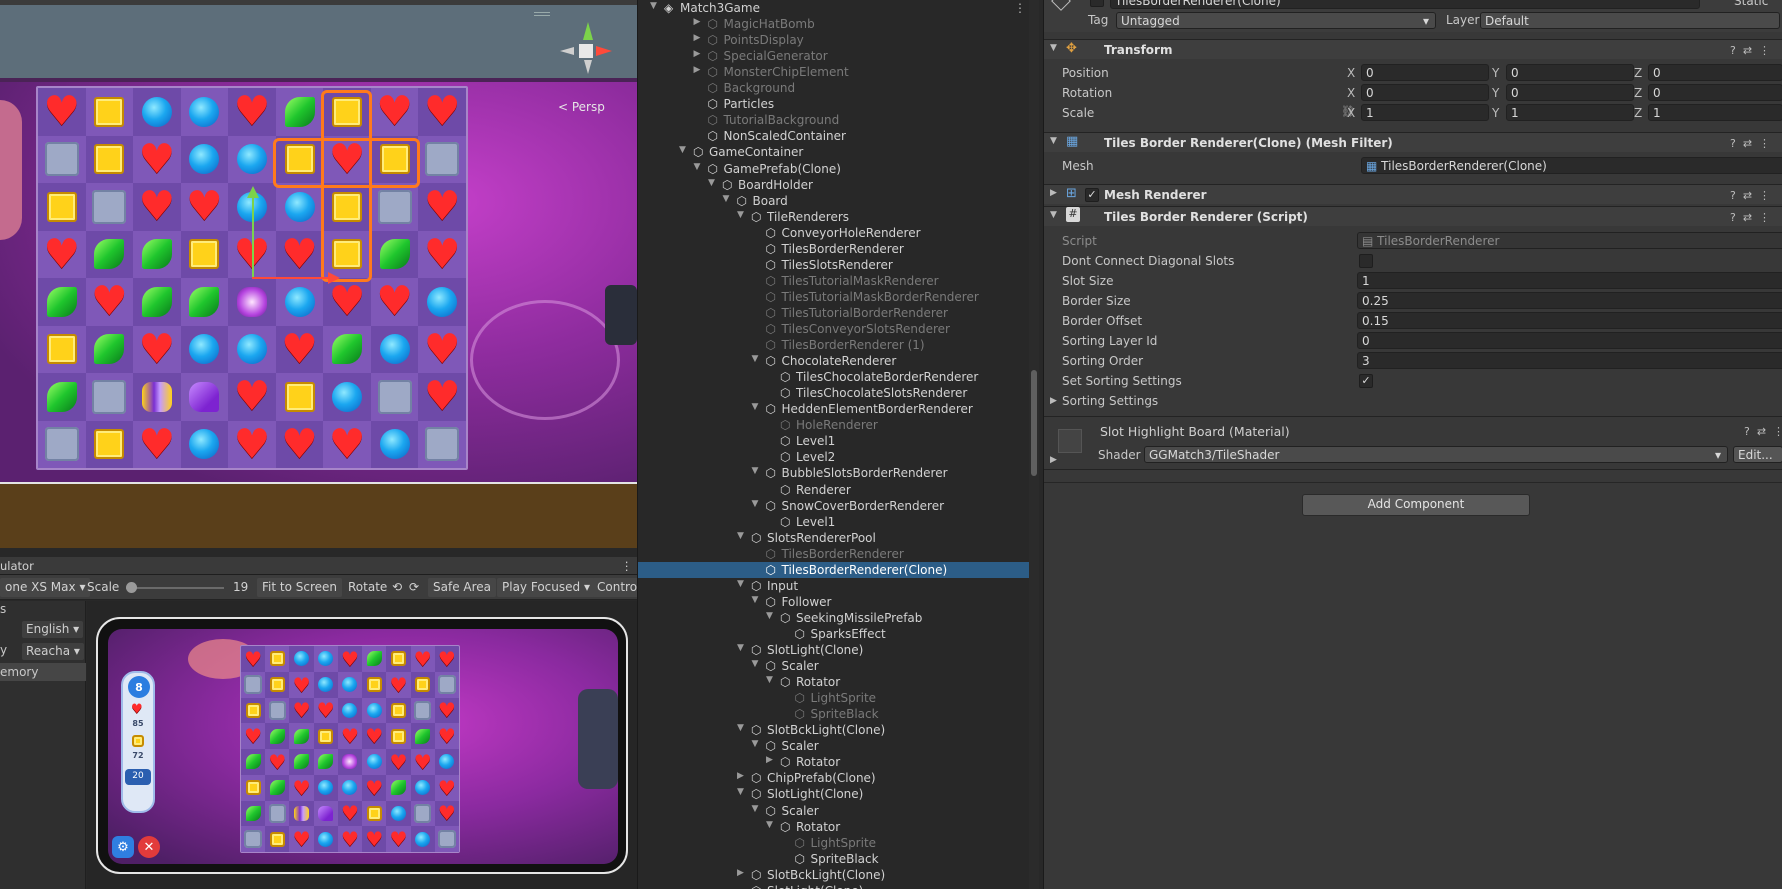  Describe the element at coordinates (542, 14) in the screenshot. I see `scene-view-handle` at that location.